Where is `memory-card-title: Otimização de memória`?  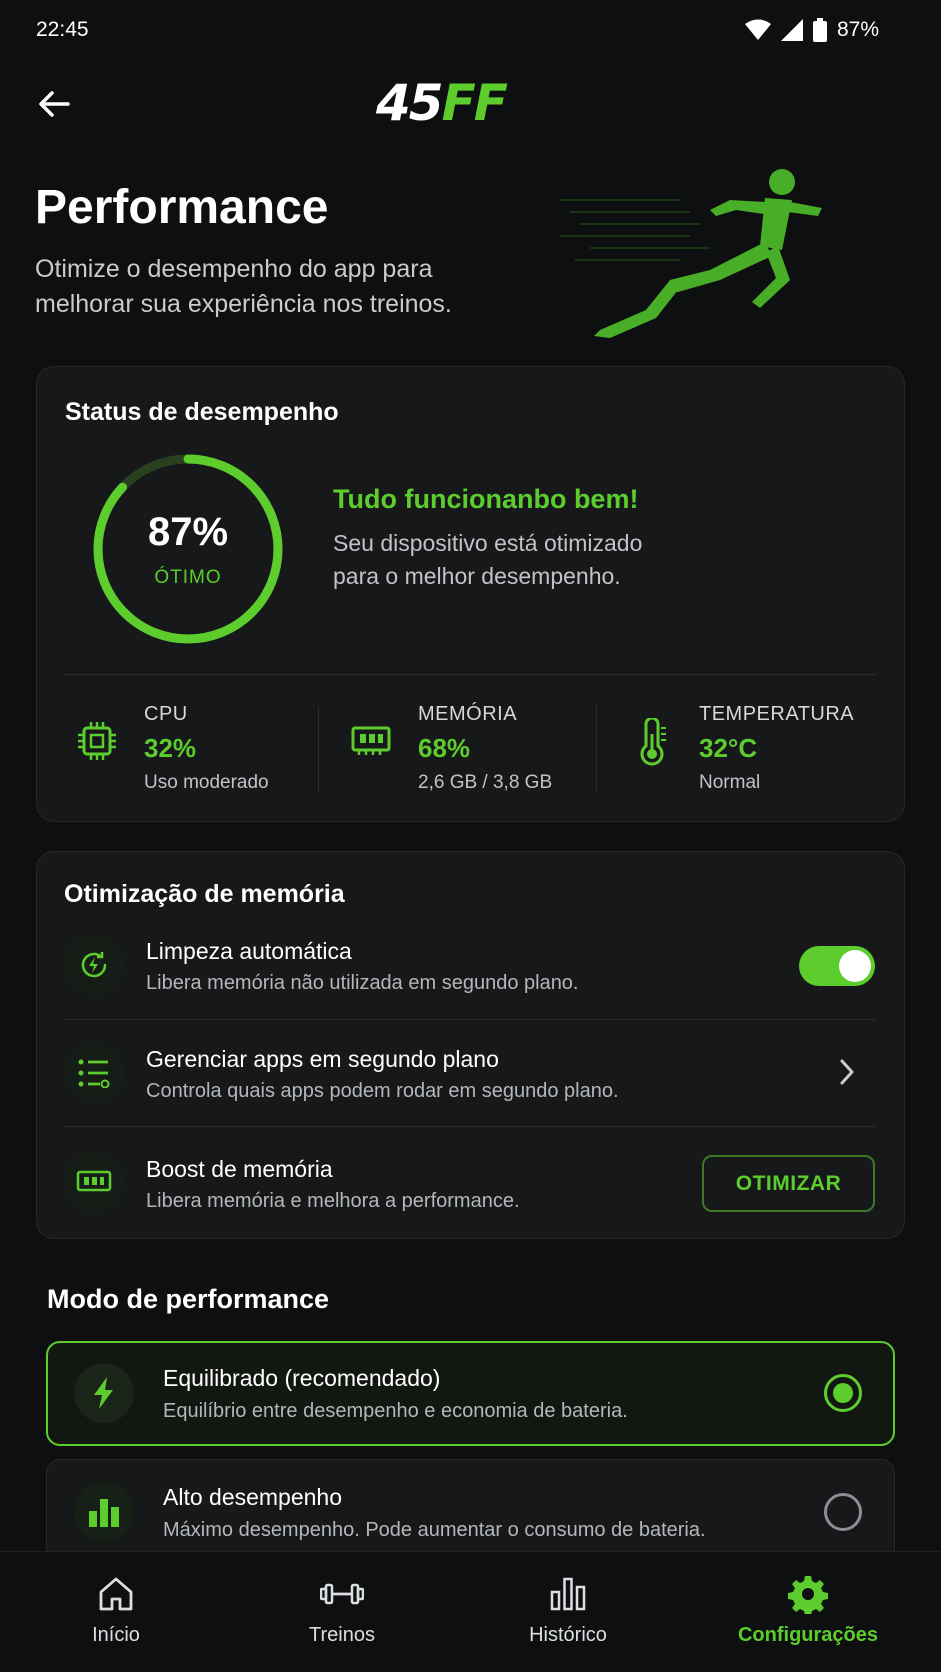
memory-card-title: Otimização de memória is located at coordinates (204, 894).